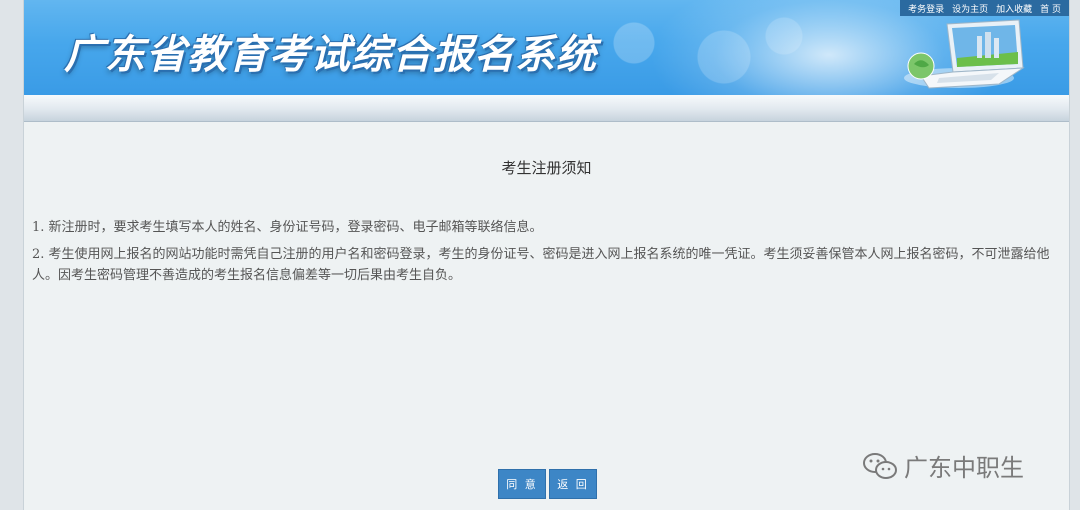 Image resolution: width=1080 pixels, height=510 pixels. What do you see at coordinates (926, 8) in the screenshot?
I see `link-exam-login: 考务登录` at bounding box center [926, 8].